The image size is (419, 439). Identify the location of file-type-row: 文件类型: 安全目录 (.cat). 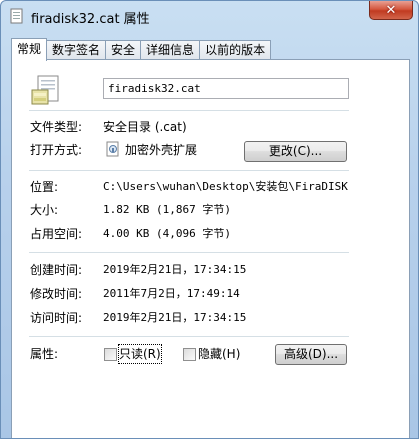
(210, 127).